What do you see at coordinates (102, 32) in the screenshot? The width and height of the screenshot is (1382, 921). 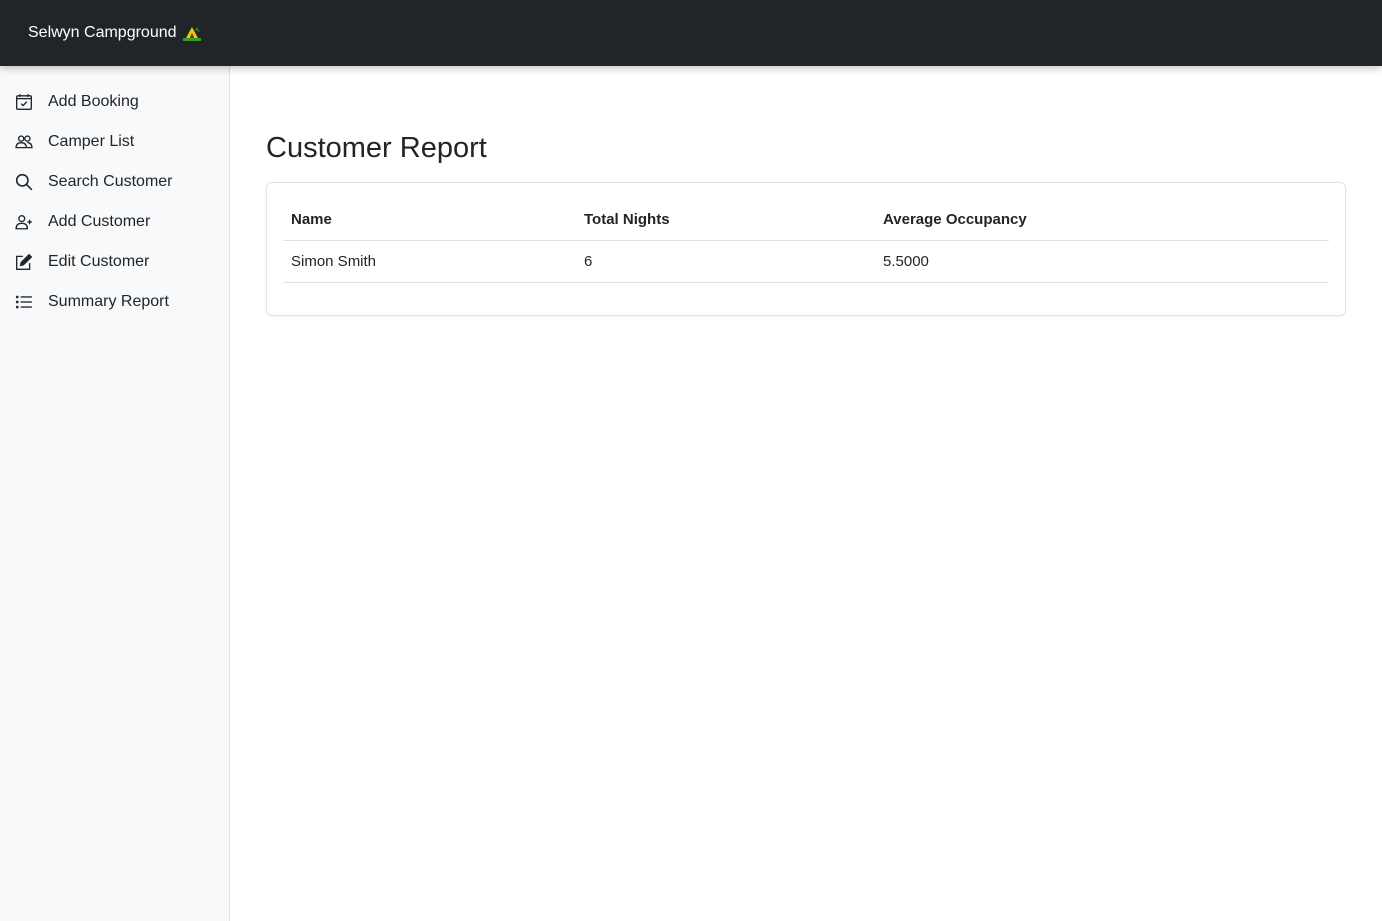 I see `brand-name: Selwyn Campground` at bounding box center [102, 32].